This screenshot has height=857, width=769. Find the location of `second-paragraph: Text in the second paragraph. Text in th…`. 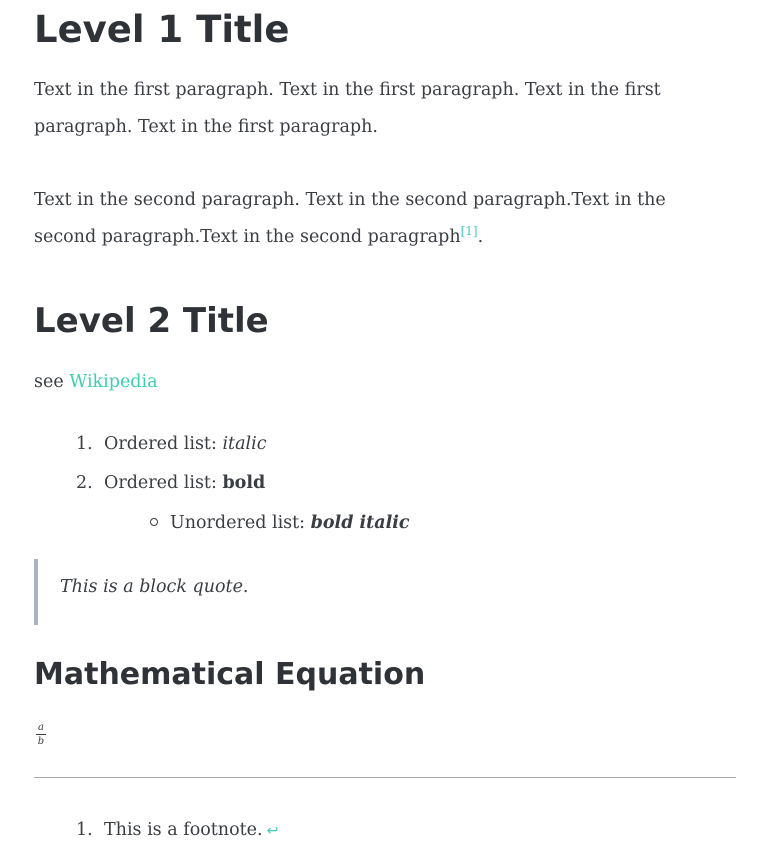

second-paragraph: Text in the second paragraph. Text in th… is located at coordinates (374, 219).